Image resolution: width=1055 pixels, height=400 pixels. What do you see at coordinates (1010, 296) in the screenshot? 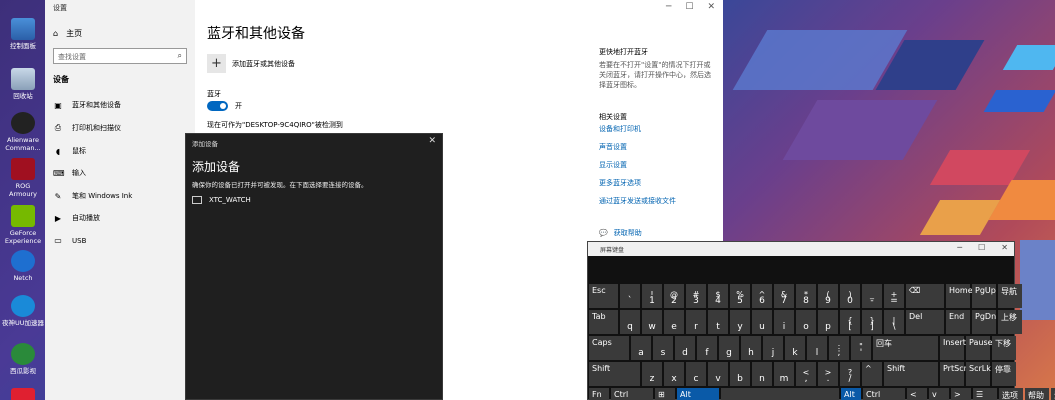
I see `osk-key: 导航` at bounding box center [1010, 296].